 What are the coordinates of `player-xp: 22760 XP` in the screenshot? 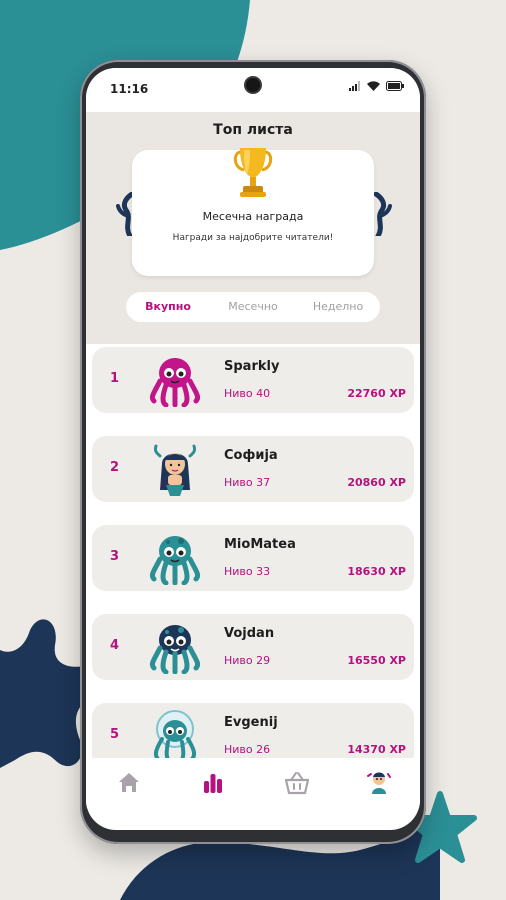 It's located at (376, 393).